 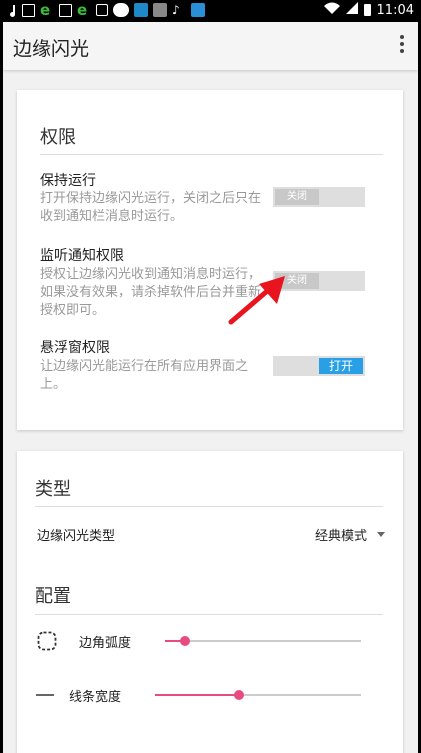 I want to click on notification-permission-title: 监听通知权限, so click(x=82, y=256).